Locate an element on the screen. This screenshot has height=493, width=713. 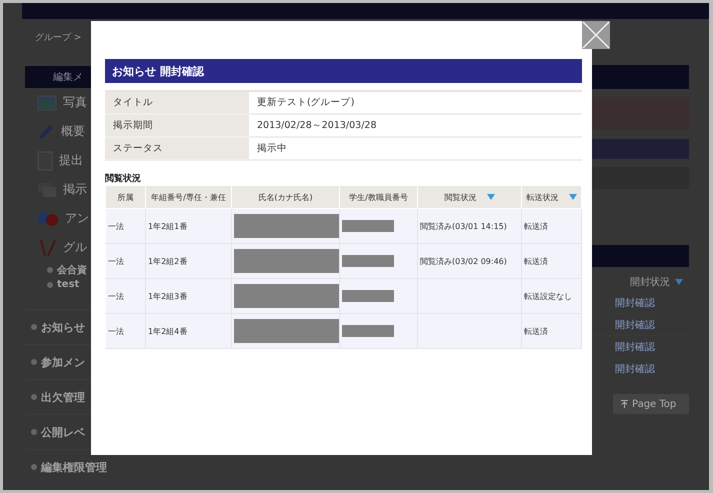
column-header: 転送状況 is located at coordinates (552, 197).